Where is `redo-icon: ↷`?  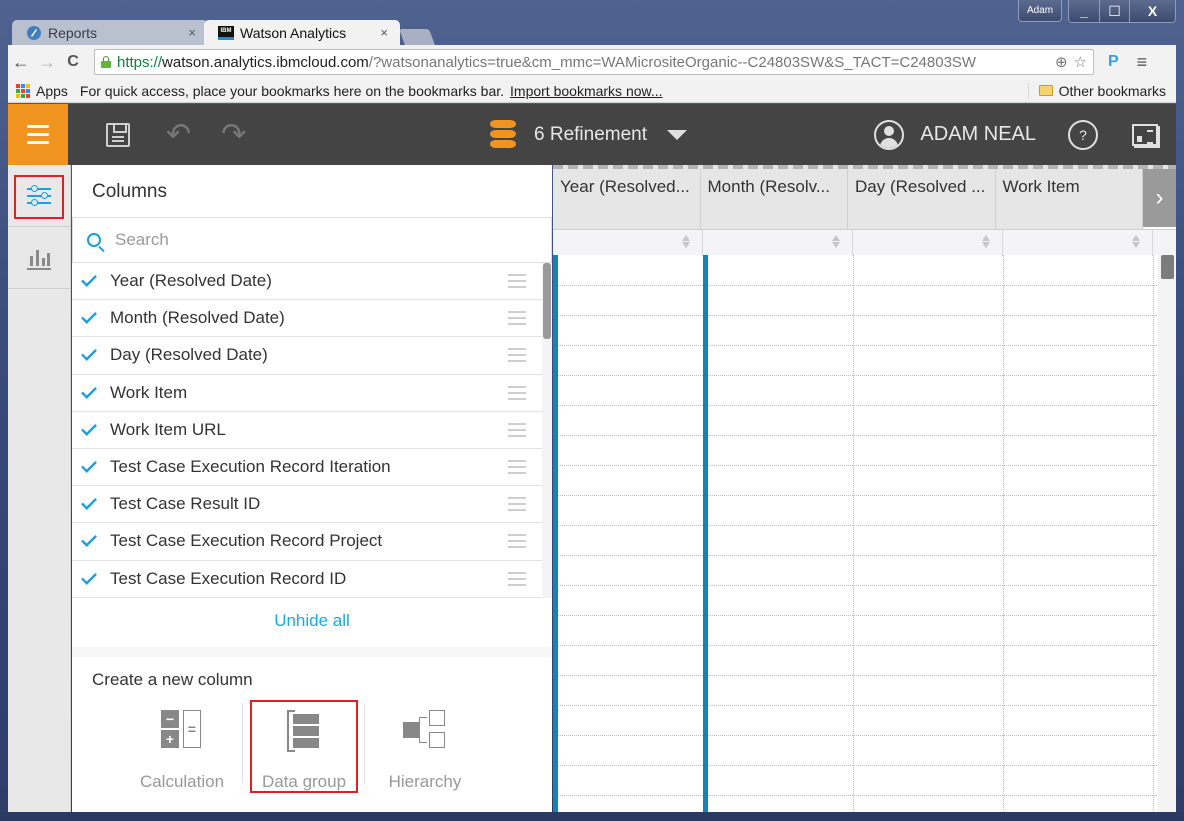 redo-icon: ↷ is located at coordinates (233, 134).